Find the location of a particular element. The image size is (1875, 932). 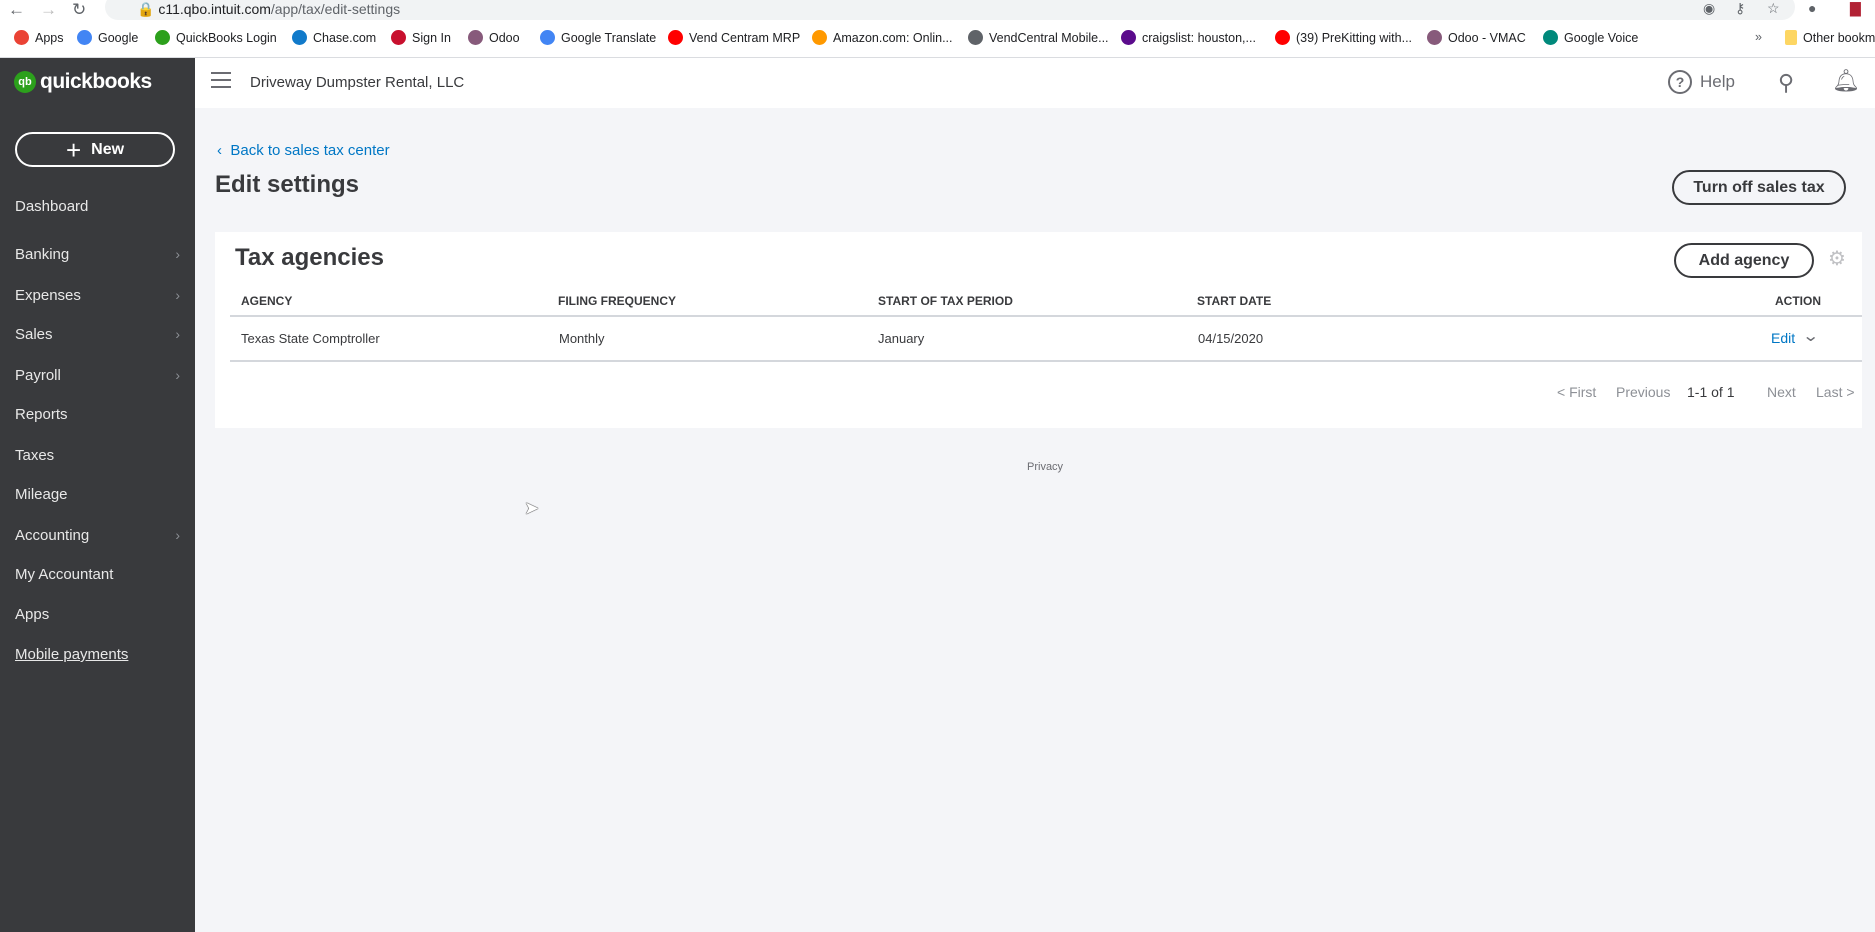

sidebar-item-dashboard: Dashboard is located at coordinates (97, 206).